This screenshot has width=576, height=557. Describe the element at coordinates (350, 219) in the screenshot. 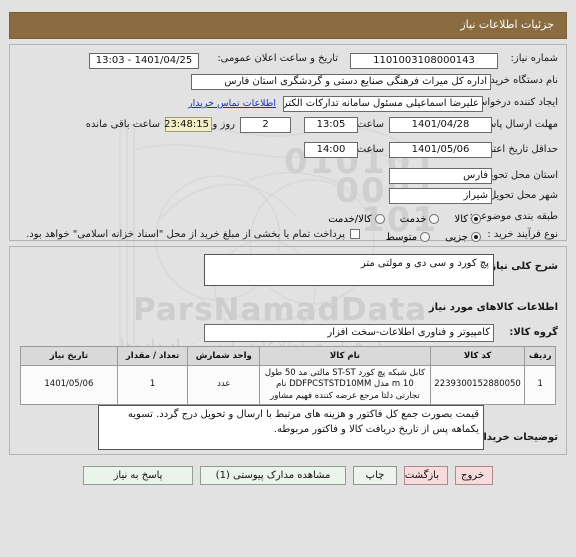

I see `category-option-goods-service-label: کالا/خدمت` at that location.